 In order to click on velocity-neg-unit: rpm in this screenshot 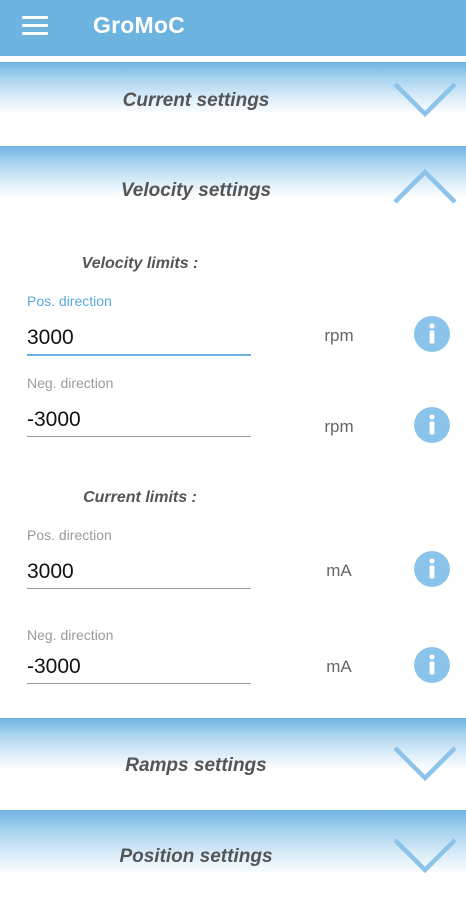, I will do `click(339, 426)`.